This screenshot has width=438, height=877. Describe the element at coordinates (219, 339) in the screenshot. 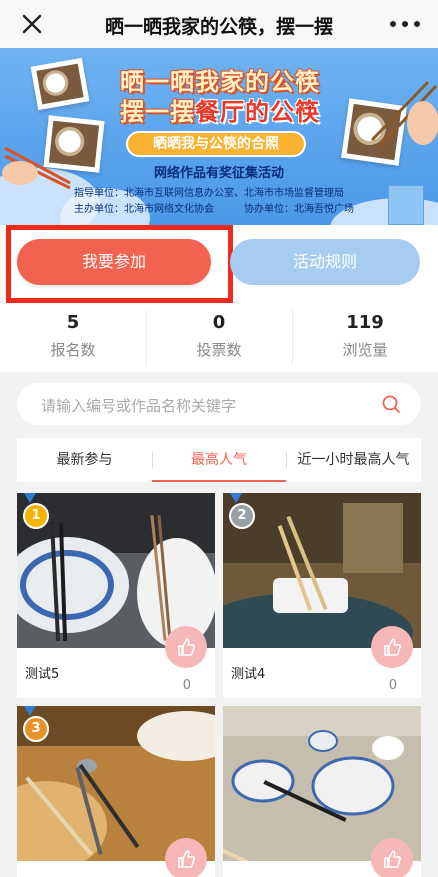

I see `stat-votes: 0 投票数` at that location.